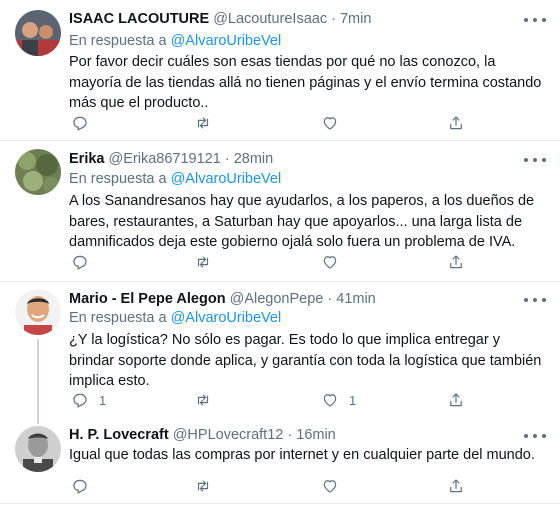 This screenshot has height=505, width=560. Describe the element at coordinates (355, 19) in the screenshot. I see `timestamp: 7min` at that location.